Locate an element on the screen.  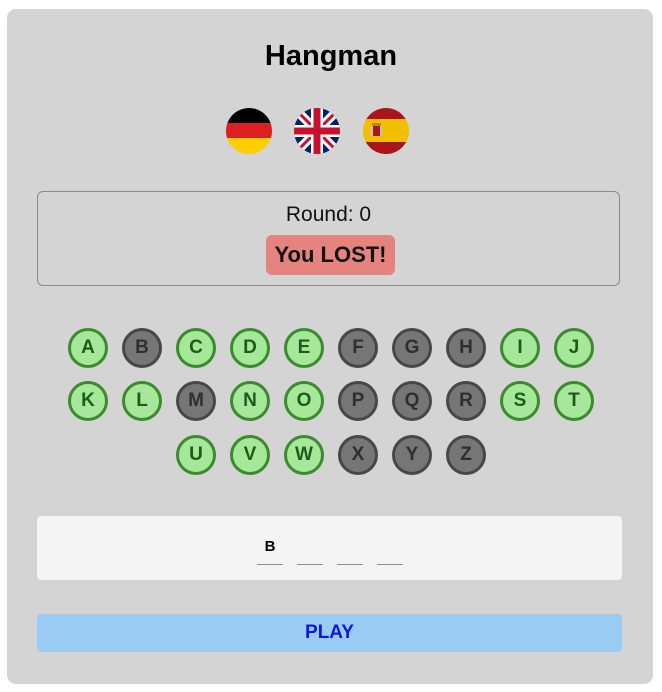
germany-flag-icon is located at coordinates (249, 131).